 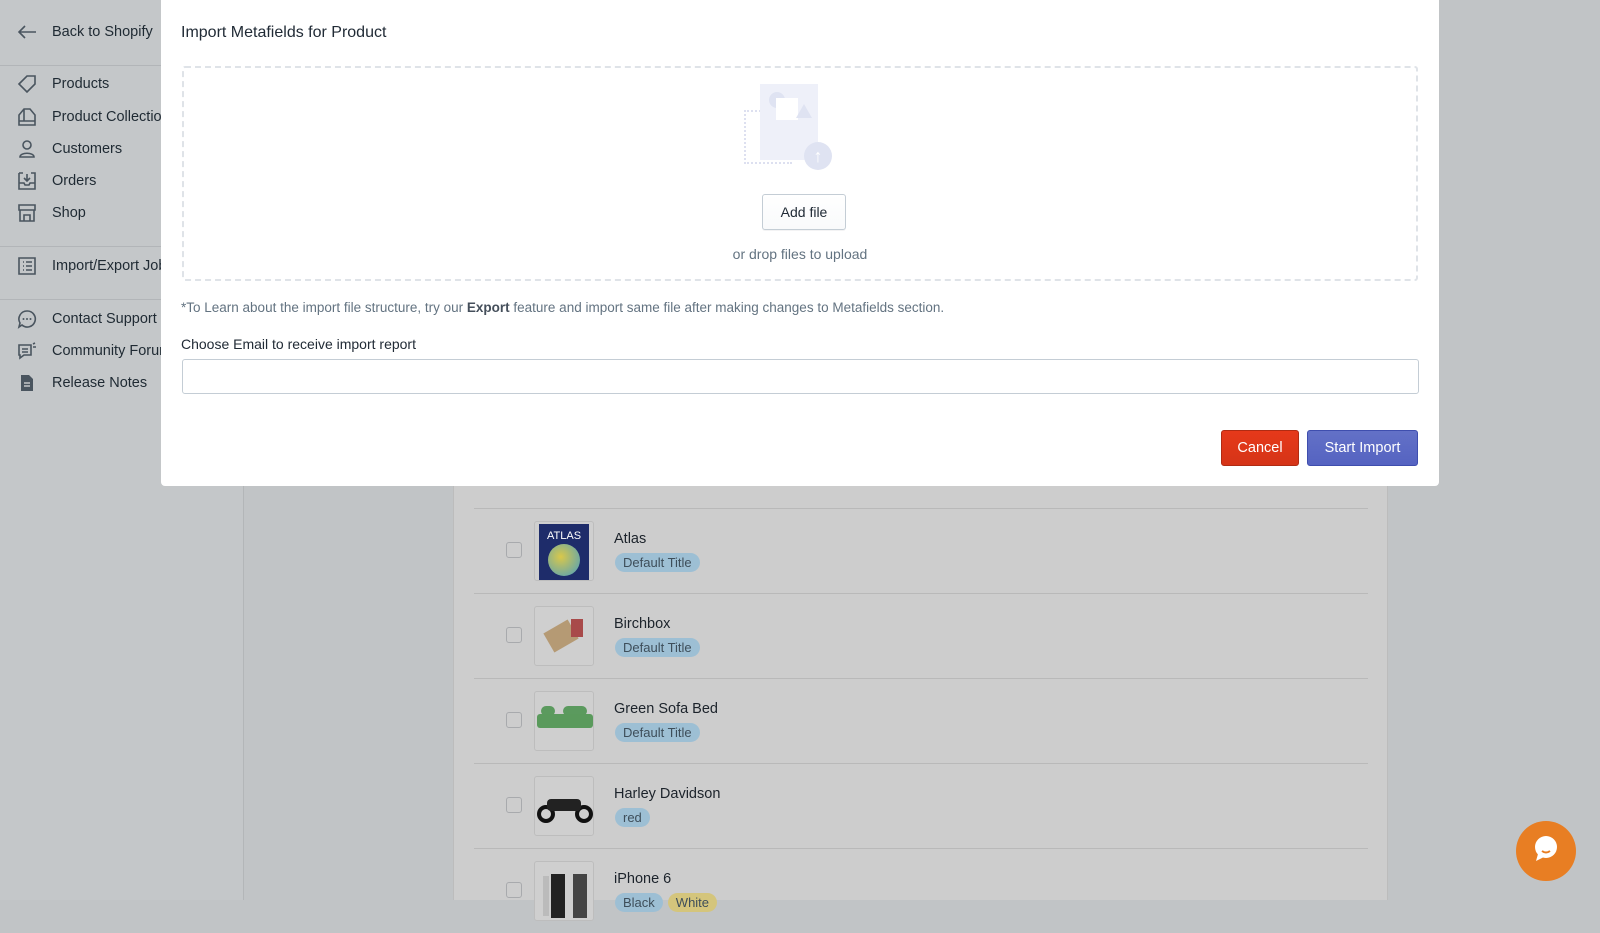 What do you see at coordinates (921, 890) in the screenshot?
I see `product-row: iPhone 6 Black White` at bounding box center [921, 890].